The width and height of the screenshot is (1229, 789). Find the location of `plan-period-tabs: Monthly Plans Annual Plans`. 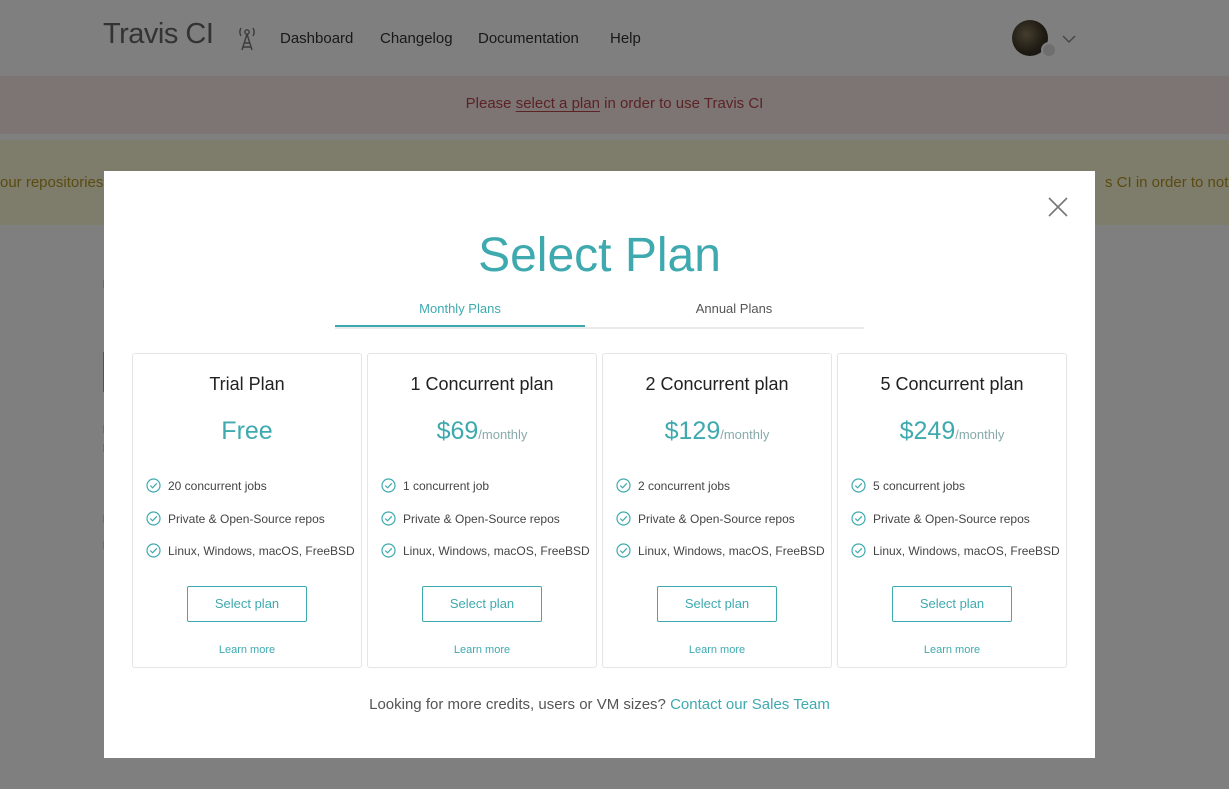

plan-period-tabs: Monthly Plans Annual Plans is located at coordinates (599, 313).